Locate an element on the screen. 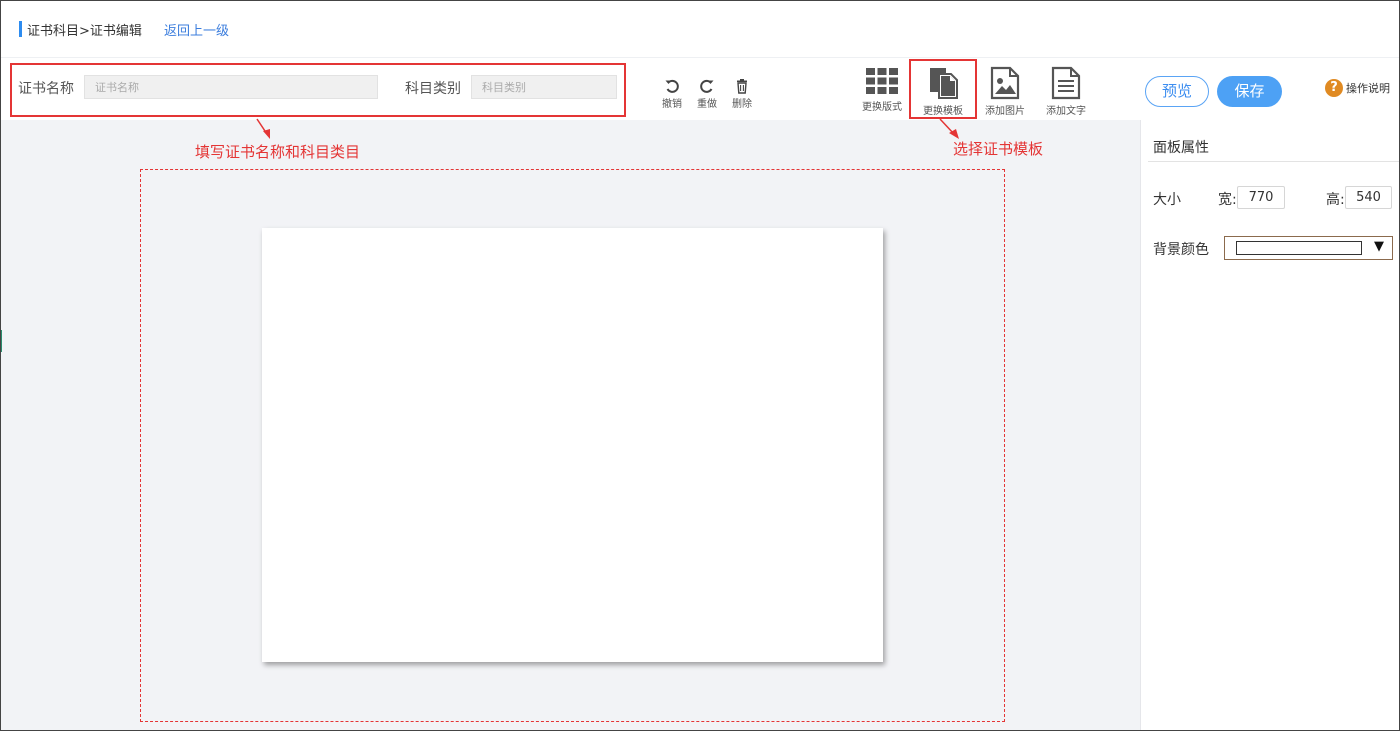 Image resolution: width=1400 pixels, height=731 pixels. left-edge-marker is located at coordinates (1, 341).